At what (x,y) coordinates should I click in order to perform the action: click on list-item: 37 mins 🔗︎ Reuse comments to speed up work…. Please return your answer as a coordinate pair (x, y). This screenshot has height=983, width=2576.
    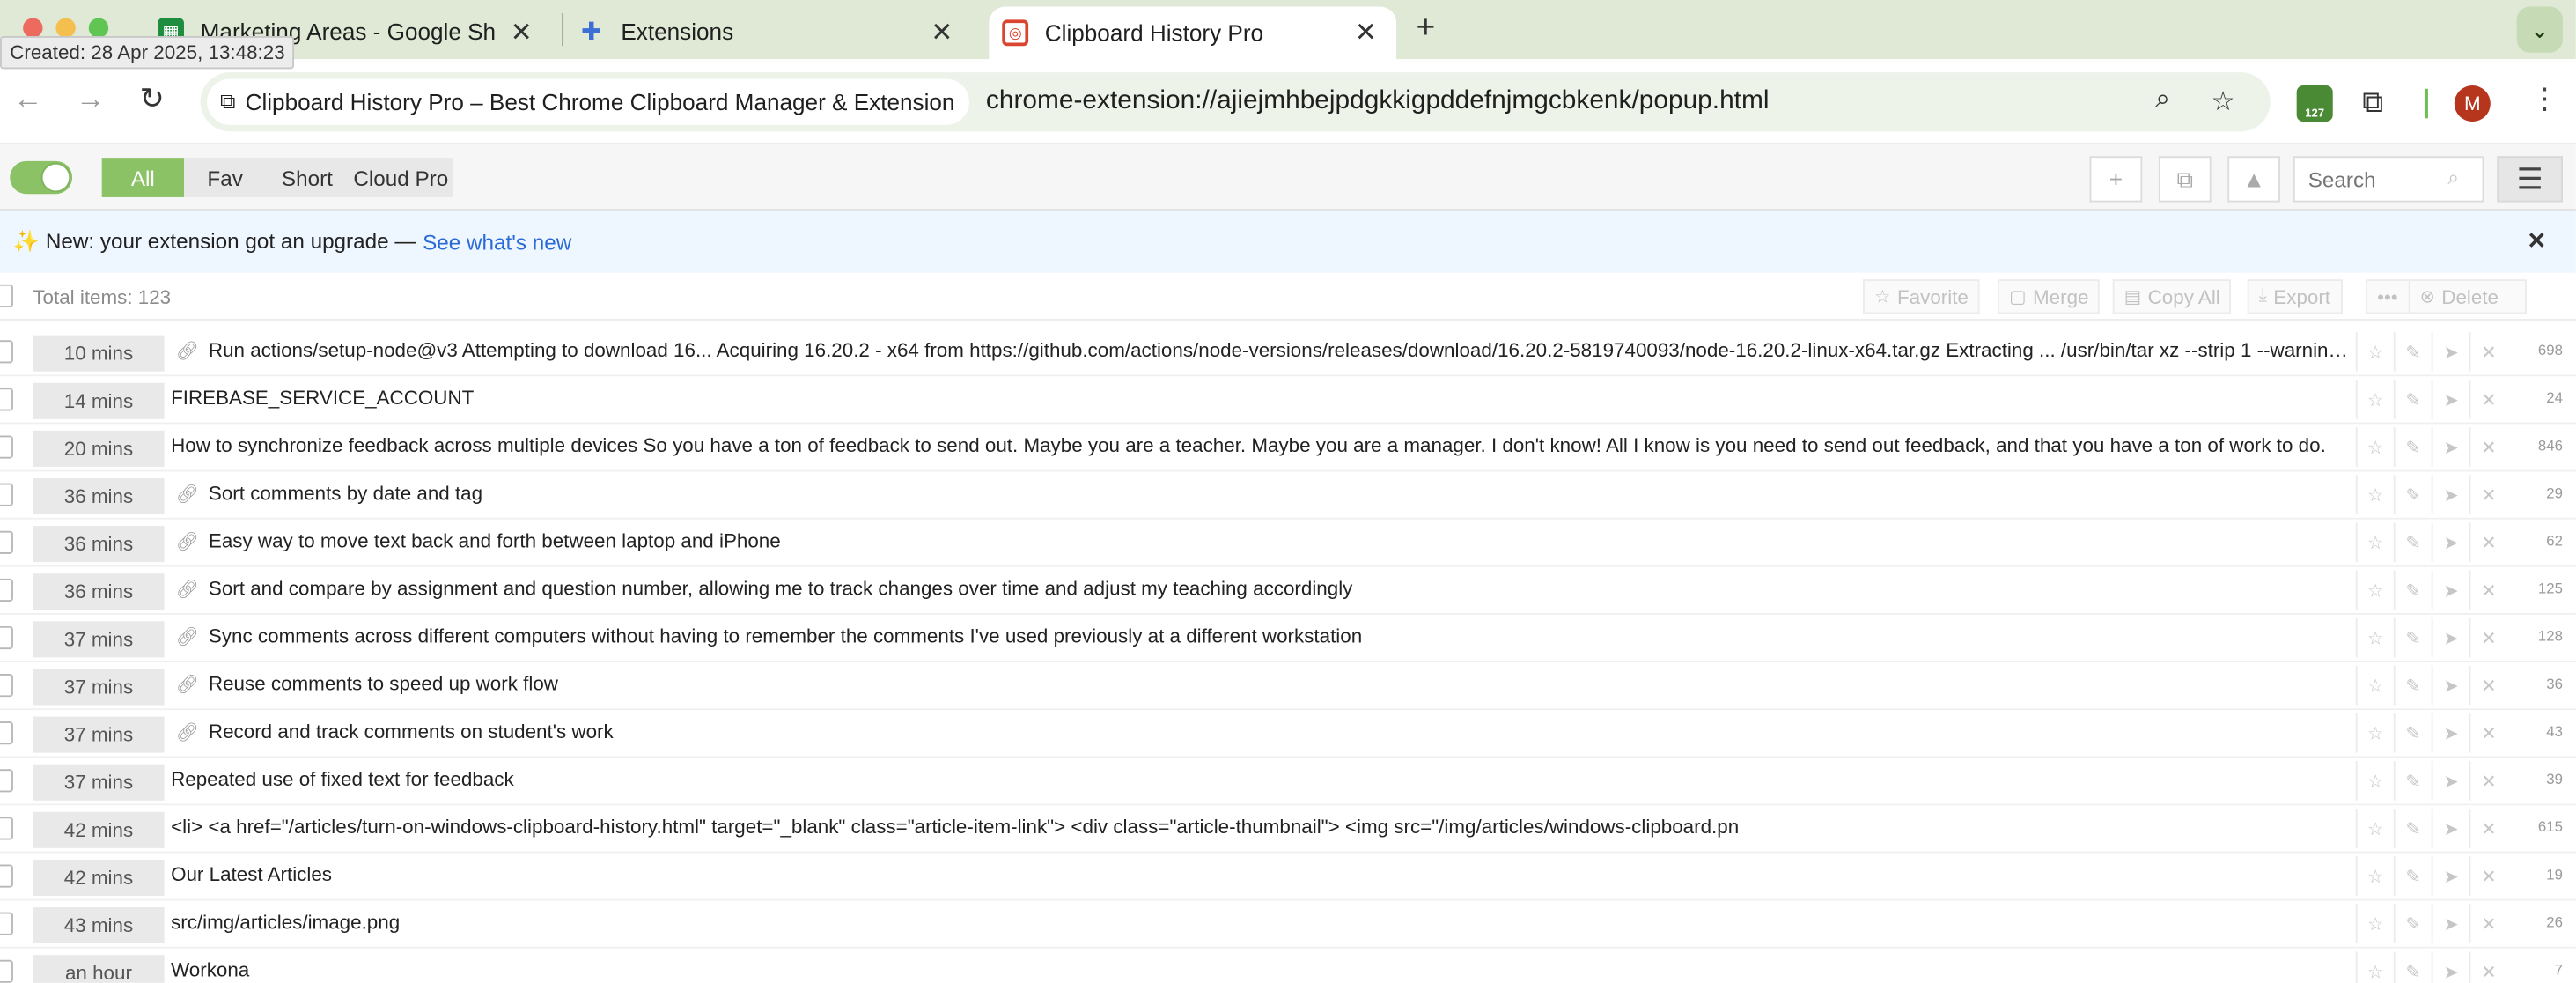
    Looking at the image, I should click on (1288, 686).